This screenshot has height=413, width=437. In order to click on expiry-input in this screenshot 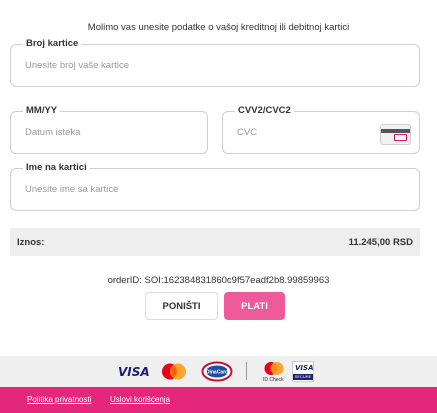, I will do `click(109, 132)`.